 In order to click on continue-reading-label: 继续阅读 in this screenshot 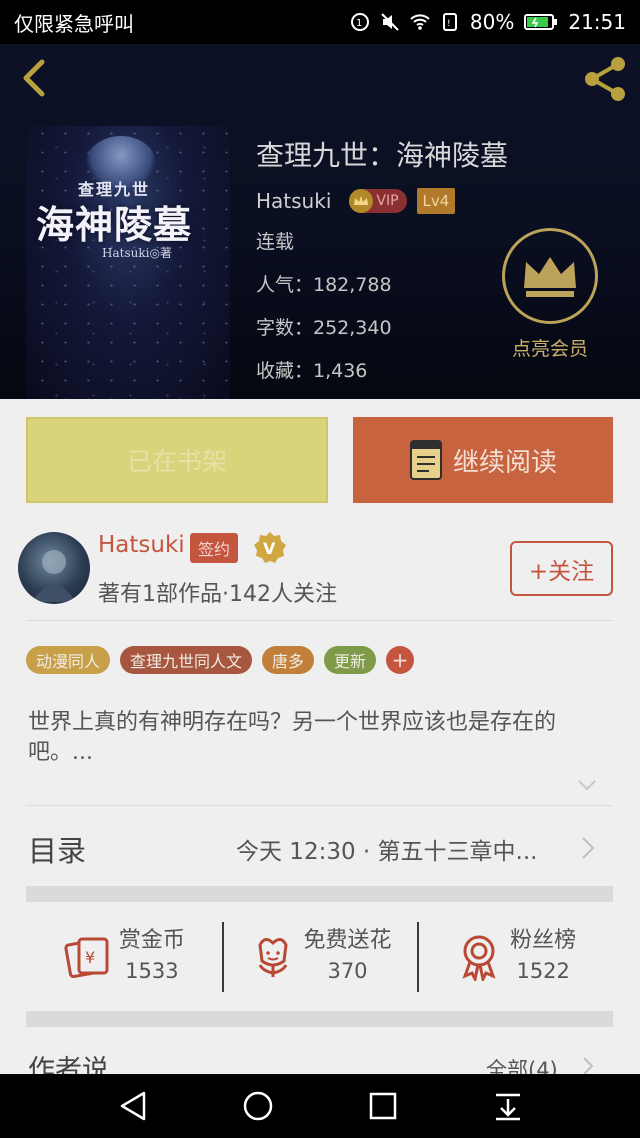, I will do `click(504, 462)`.